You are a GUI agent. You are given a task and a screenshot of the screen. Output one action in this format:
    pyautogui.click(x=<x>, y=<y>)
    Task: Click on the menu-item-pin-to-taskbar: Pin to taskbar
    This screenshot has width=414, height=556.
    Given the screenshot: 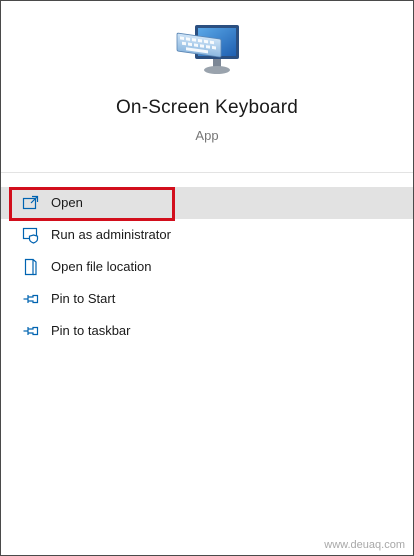 What is the action you would take?
    pyautogui.click(x=207, y=331)
    